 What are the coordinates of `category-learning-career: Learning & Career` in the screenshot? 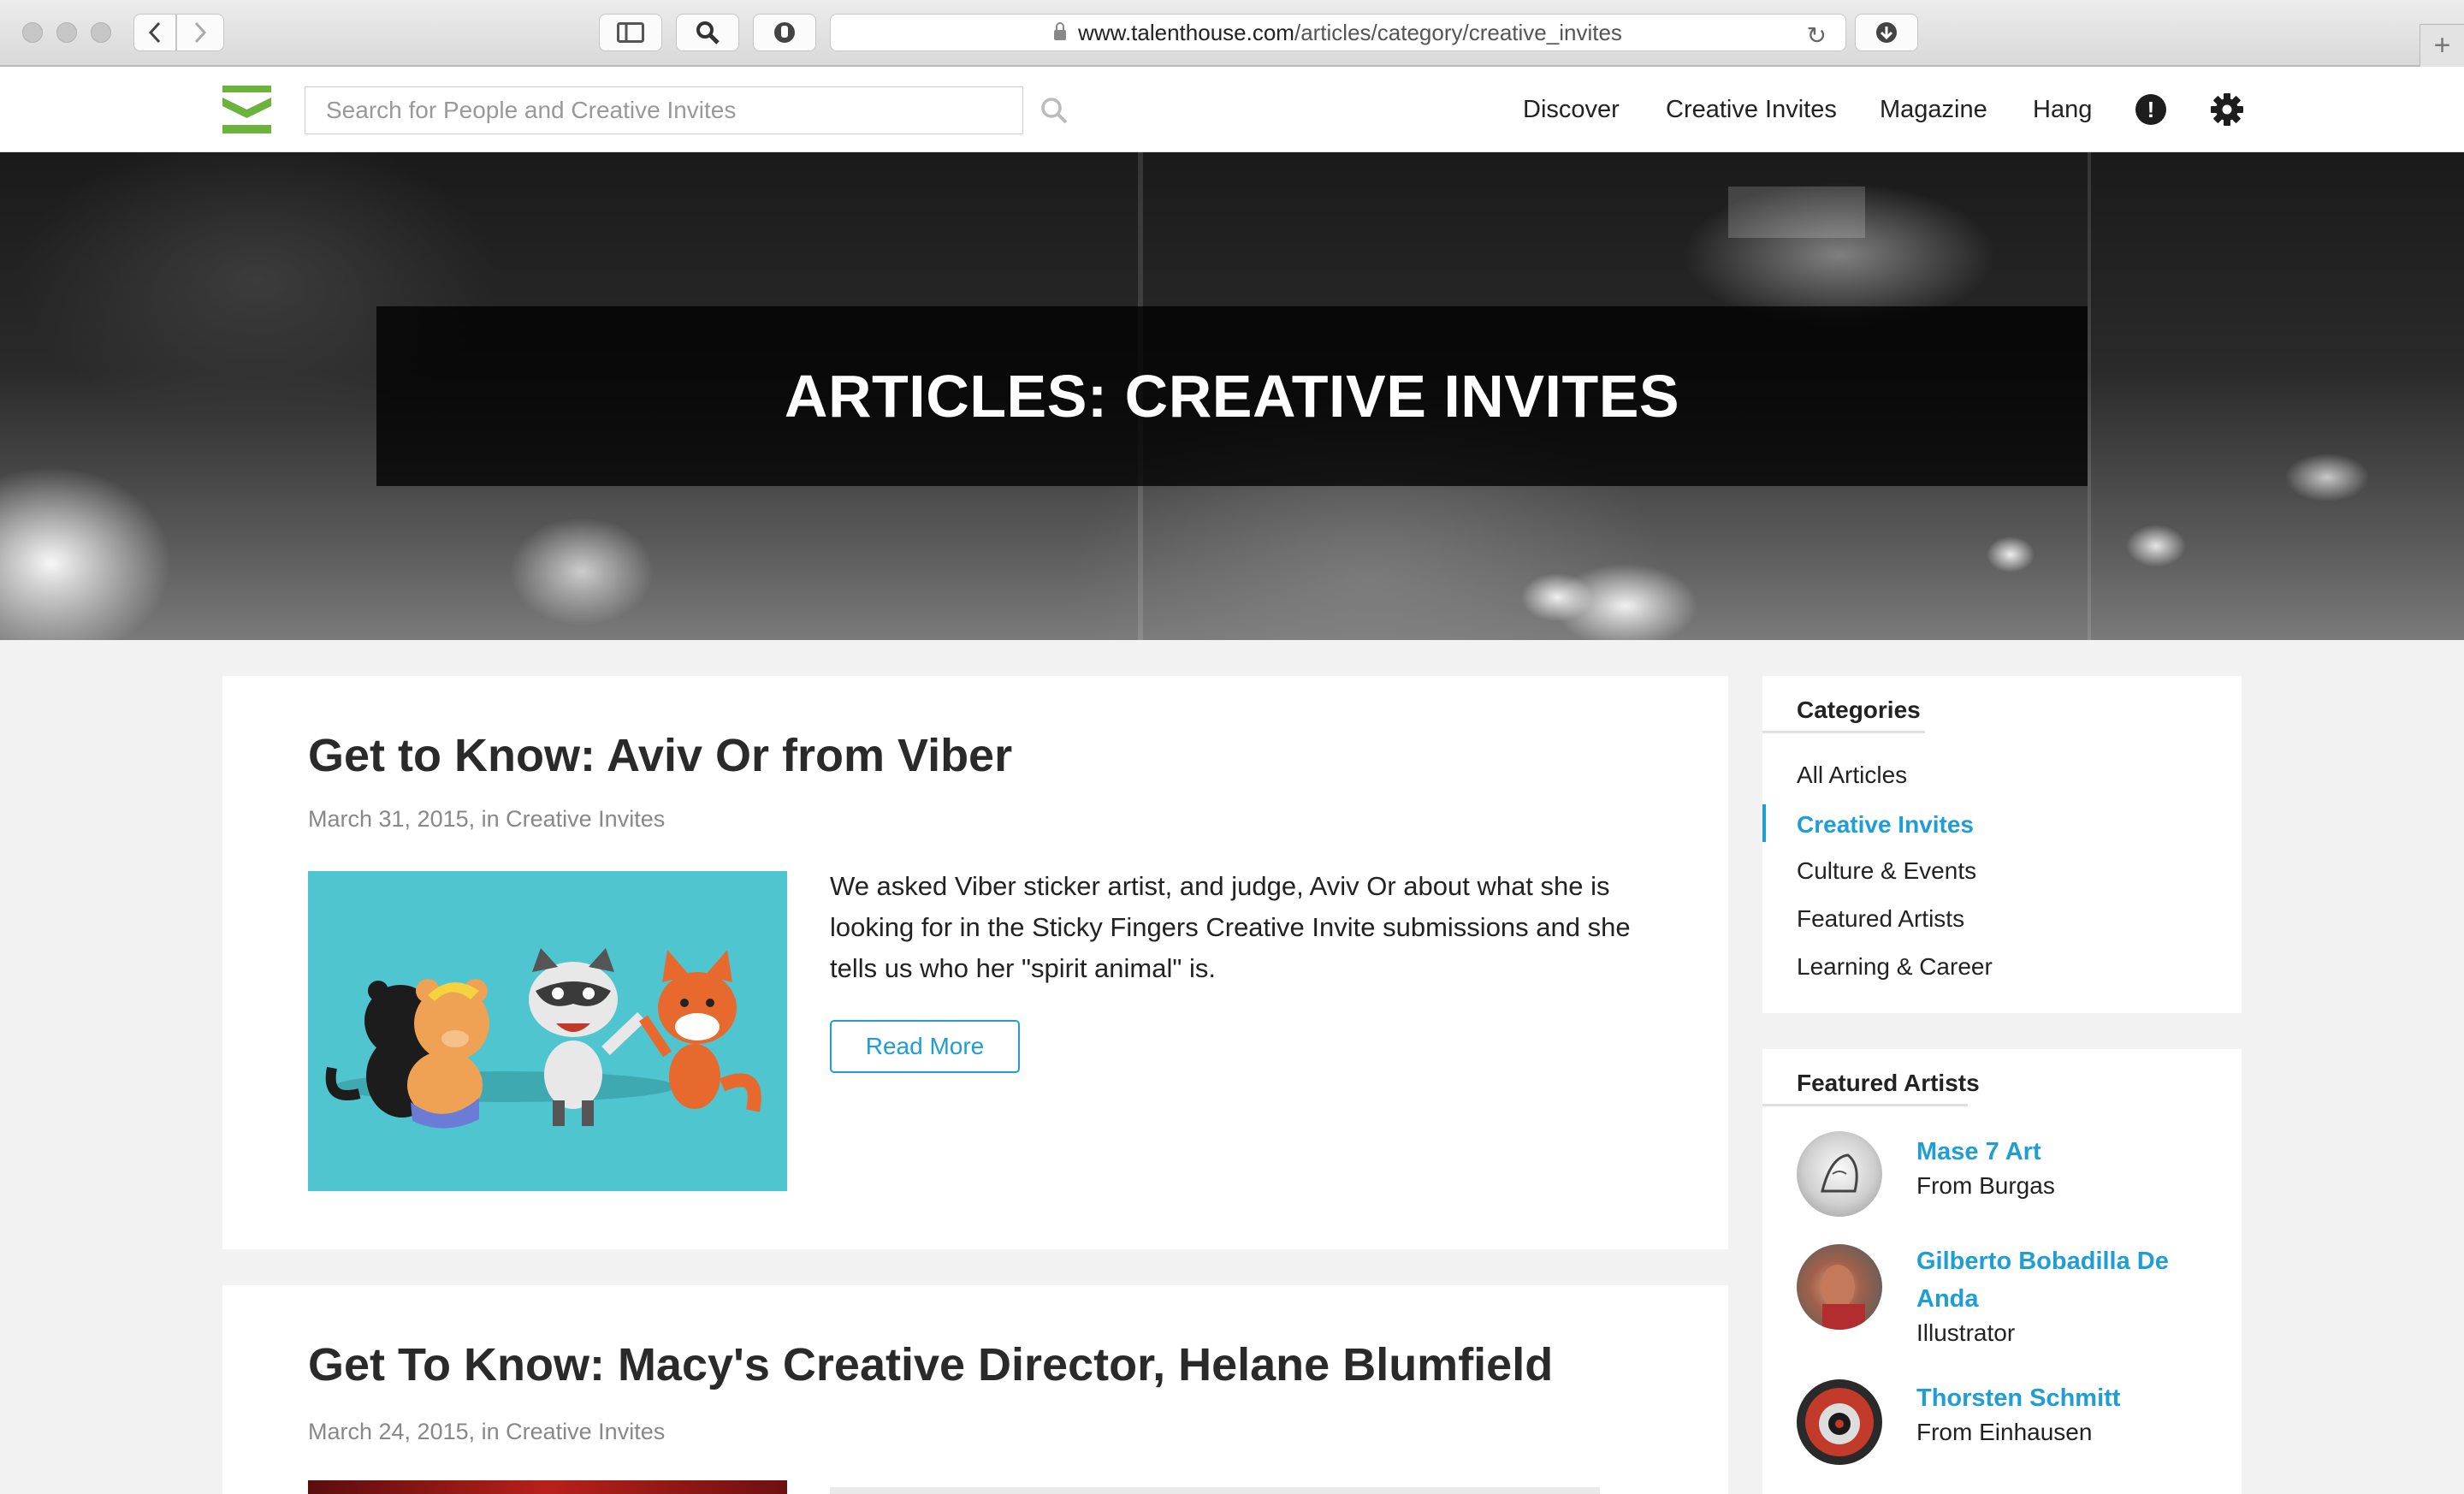 It's located at (1895, 967).